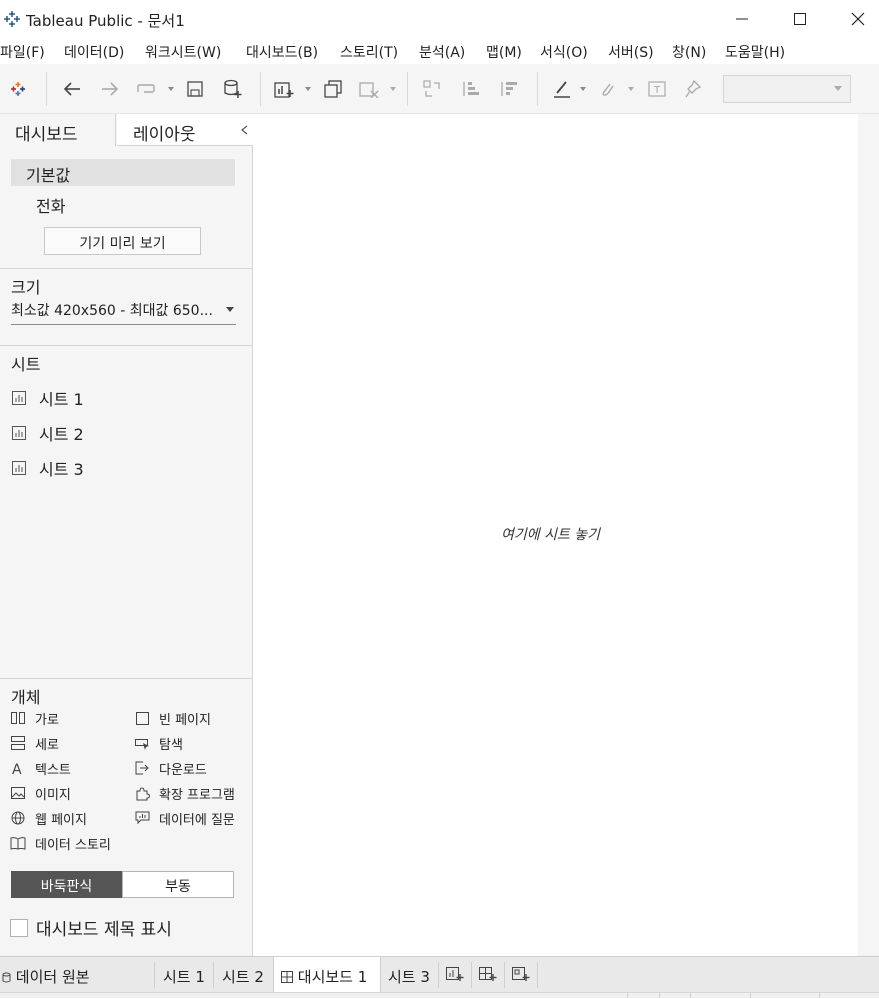 This screenshot has height=998, width=879. Describe the element at coordinates (26, 364) in the screenshot. I see `sheets-section-title: 시트` at that location.